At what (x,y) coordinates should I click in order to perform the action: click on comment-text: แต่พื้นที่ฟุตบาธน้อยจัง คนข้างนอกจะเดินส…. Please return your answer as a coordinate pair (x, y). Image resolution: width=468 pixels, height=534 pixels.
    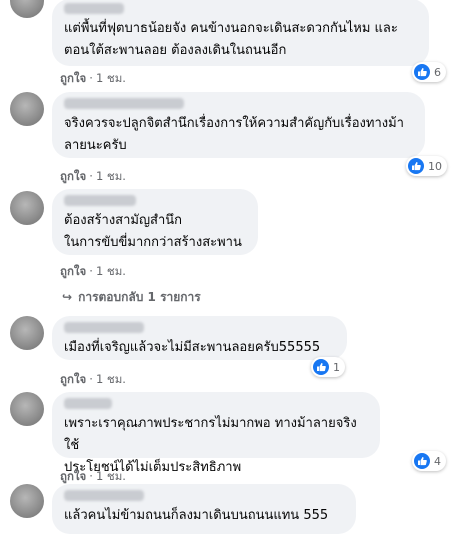
    Looking at the image, I should click on (231, 39).